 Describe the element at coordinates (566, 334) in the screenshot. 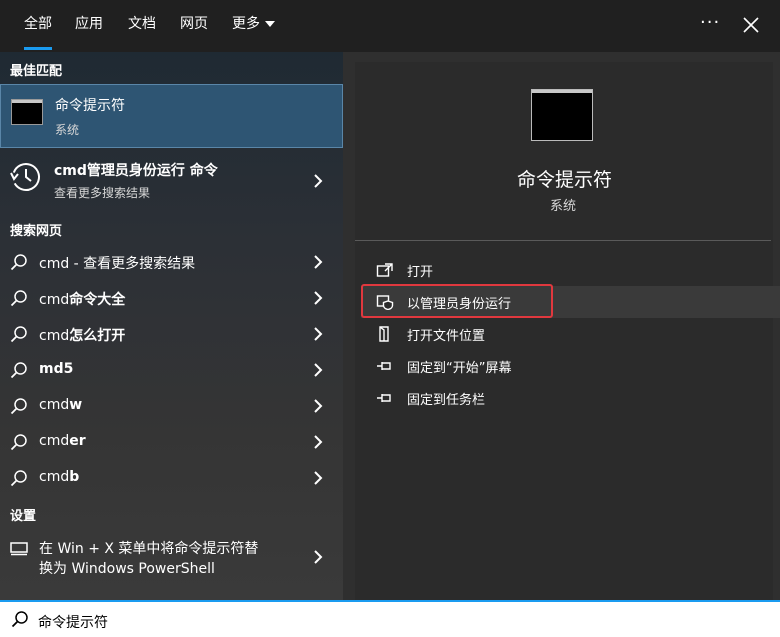

I see `action-open-file-location: 打开文件位置` at that location.